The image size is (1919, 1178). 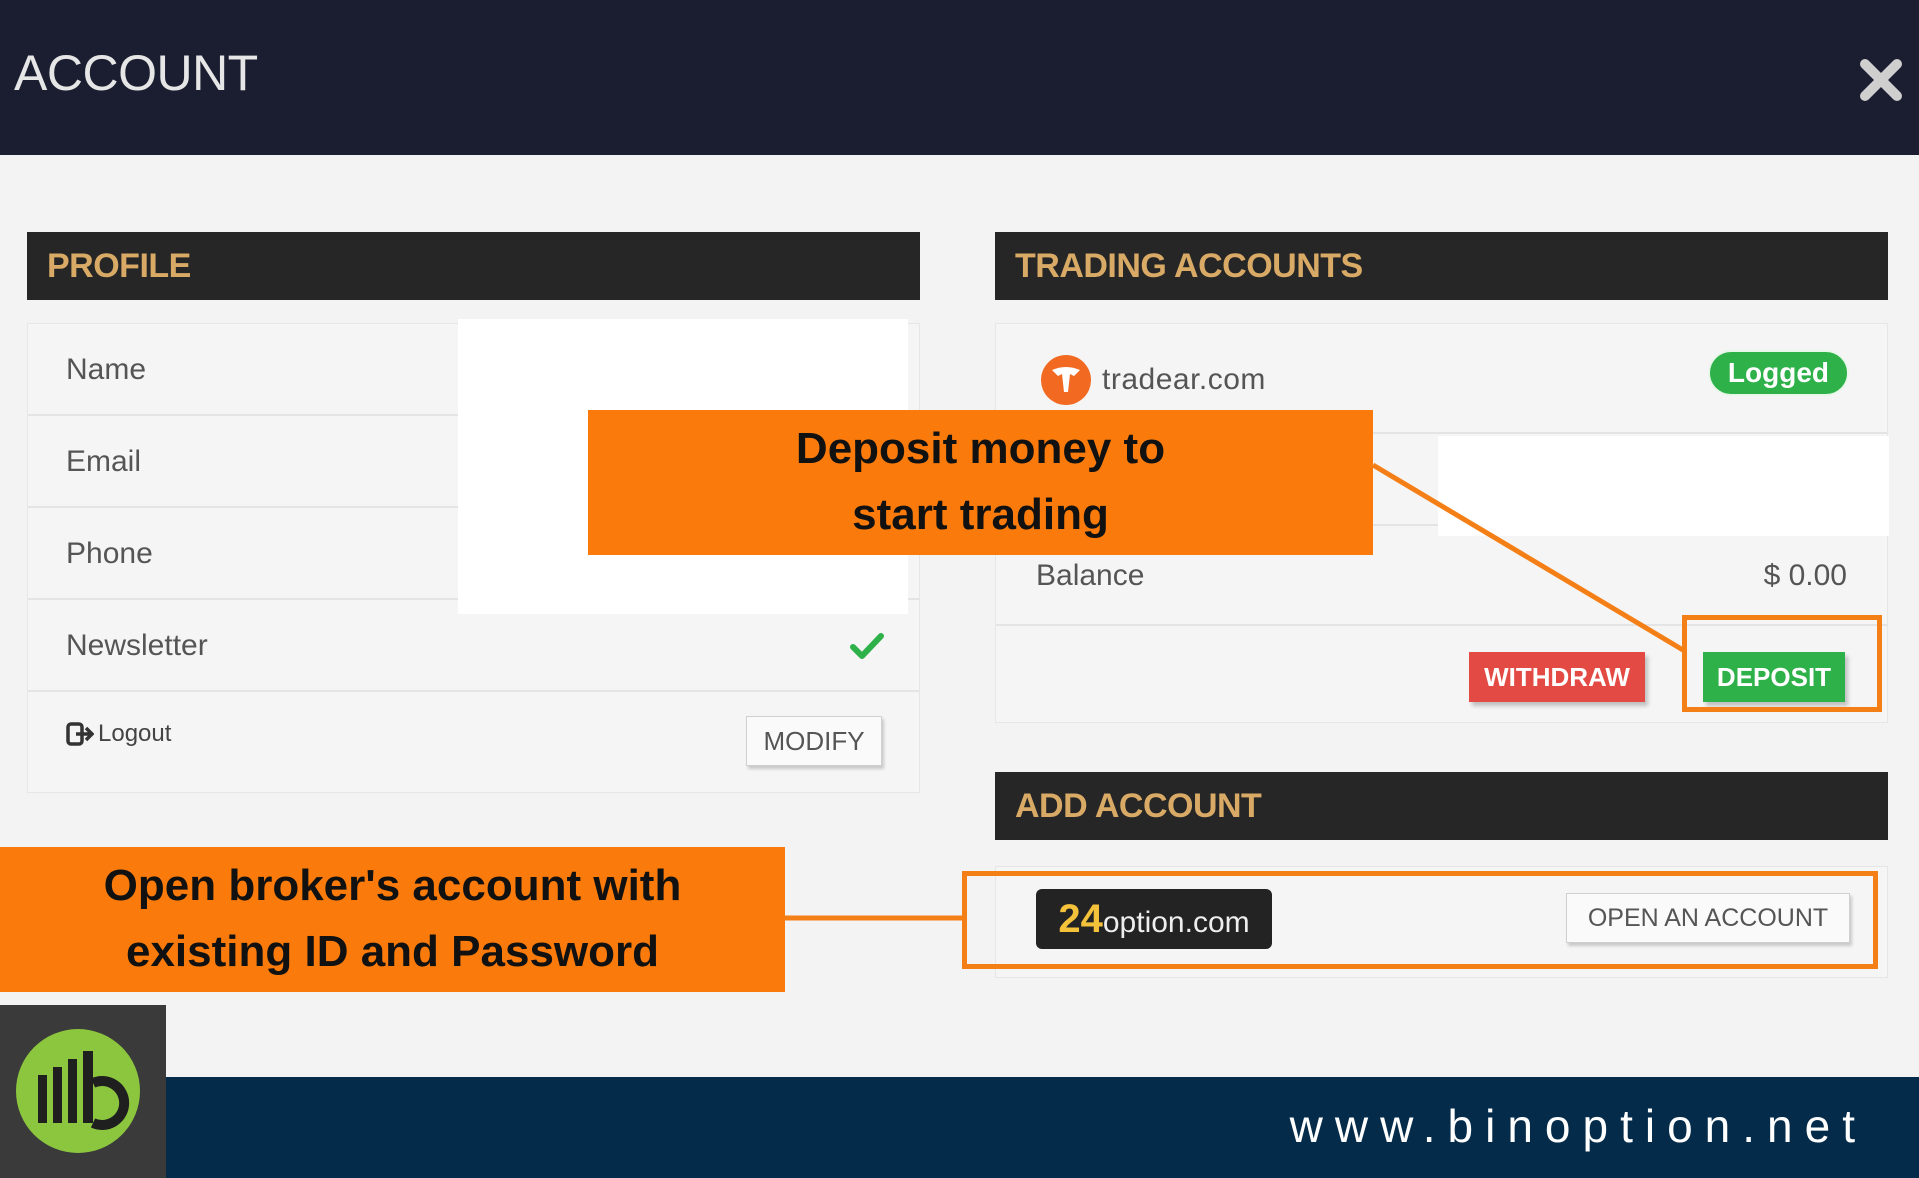 I want to click on footer-bar: www.binoption.net, so click(x=959, y=1127).